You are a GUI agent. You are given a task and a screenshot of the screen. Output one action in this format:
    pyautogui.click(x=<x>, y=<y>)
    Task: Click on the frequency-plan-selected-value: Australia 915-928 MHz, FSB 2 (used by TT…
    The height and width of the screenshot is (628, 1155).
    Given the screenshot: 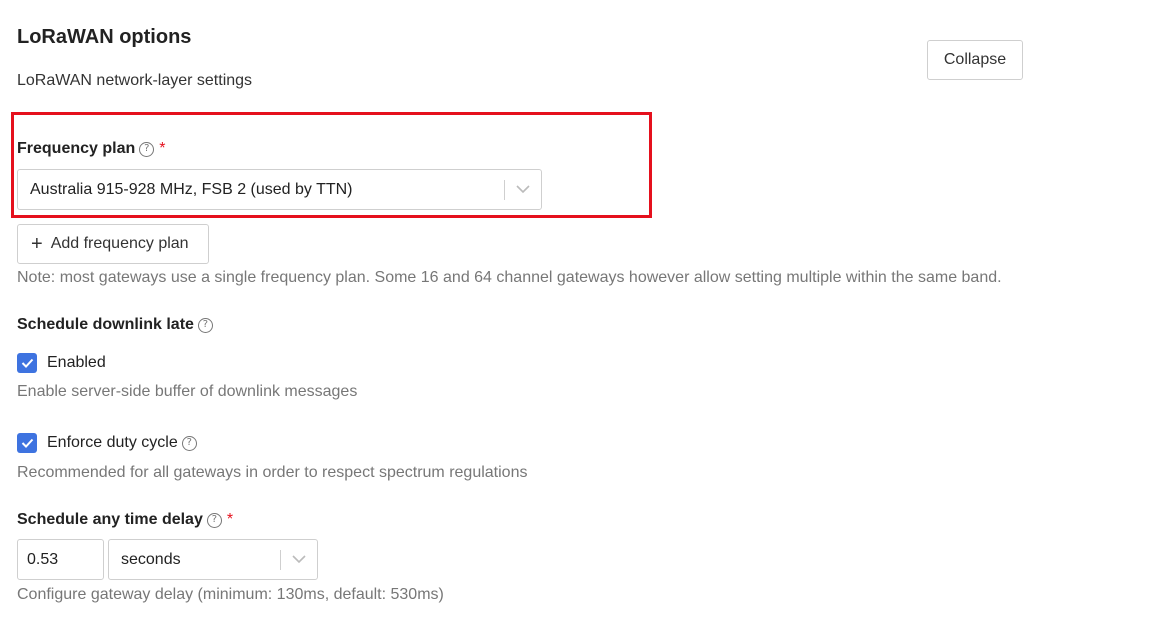 What is the action you would take?
    pyautogui.click(x=191, y=189)
    